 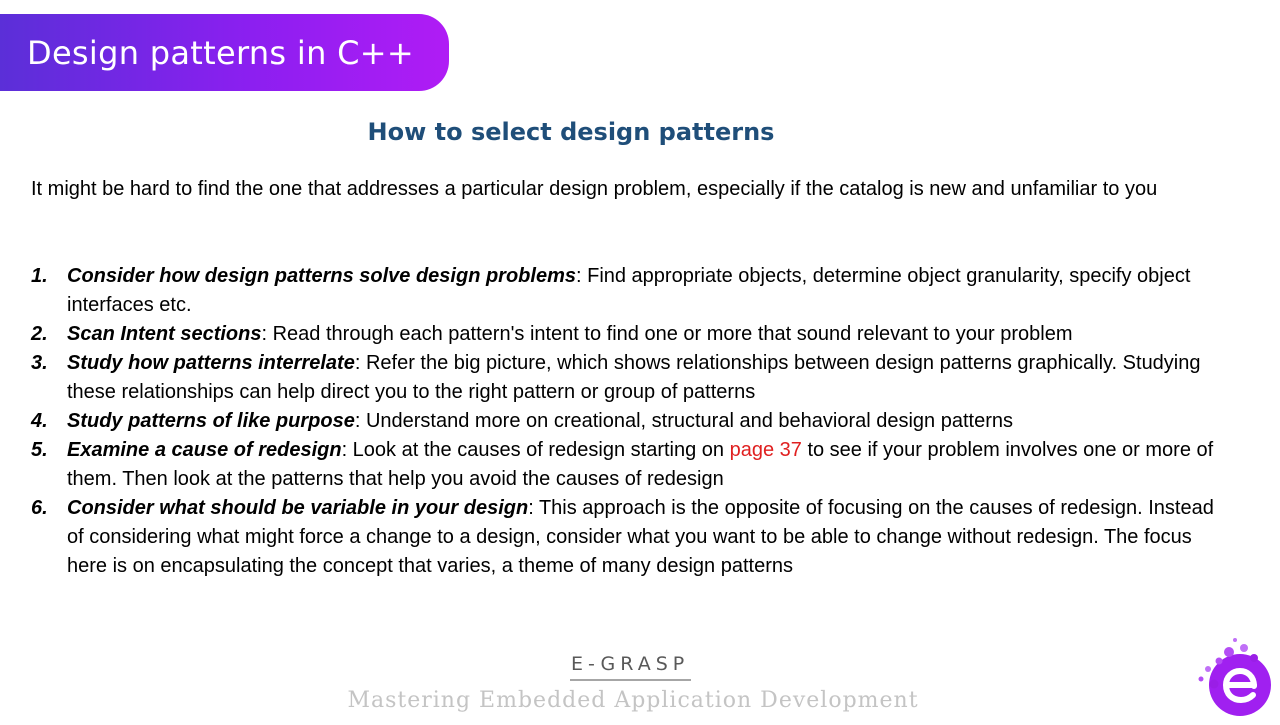 I want to click on section-heading: How to select design patterns, so click(x=571, y=132).